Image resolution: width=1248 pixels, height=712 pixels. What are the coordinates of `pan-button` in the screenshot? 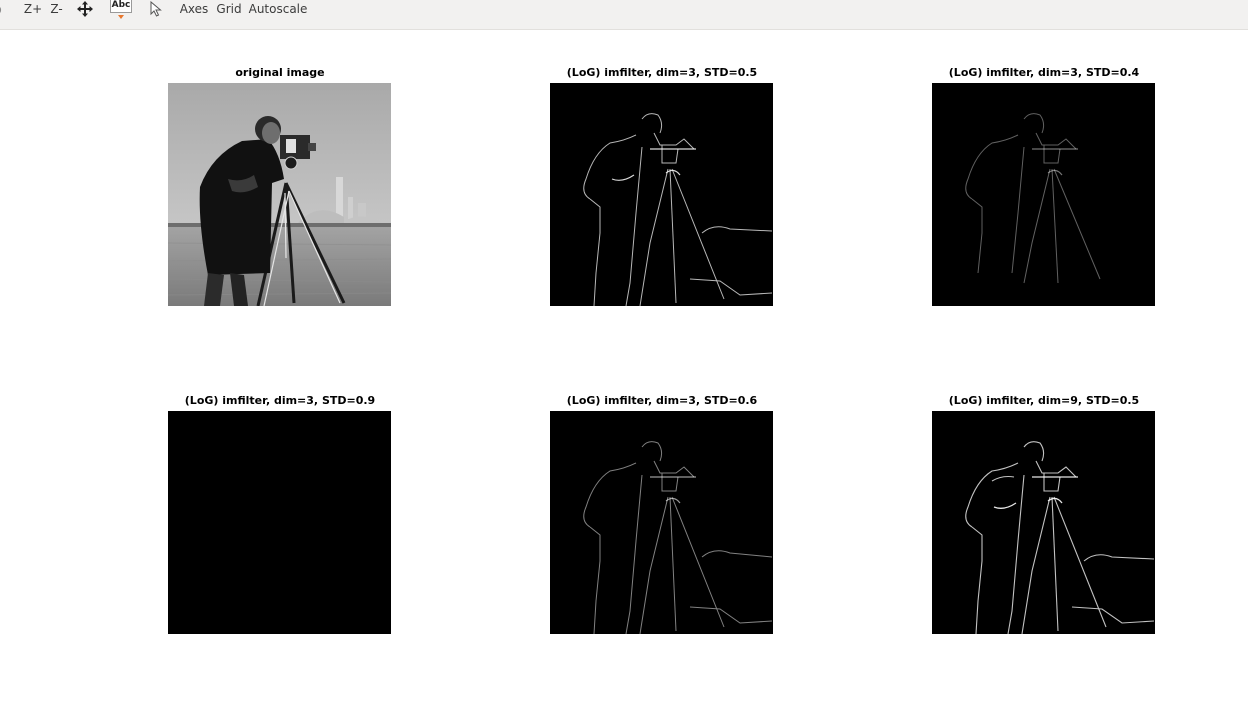 It's located at (85, 9).